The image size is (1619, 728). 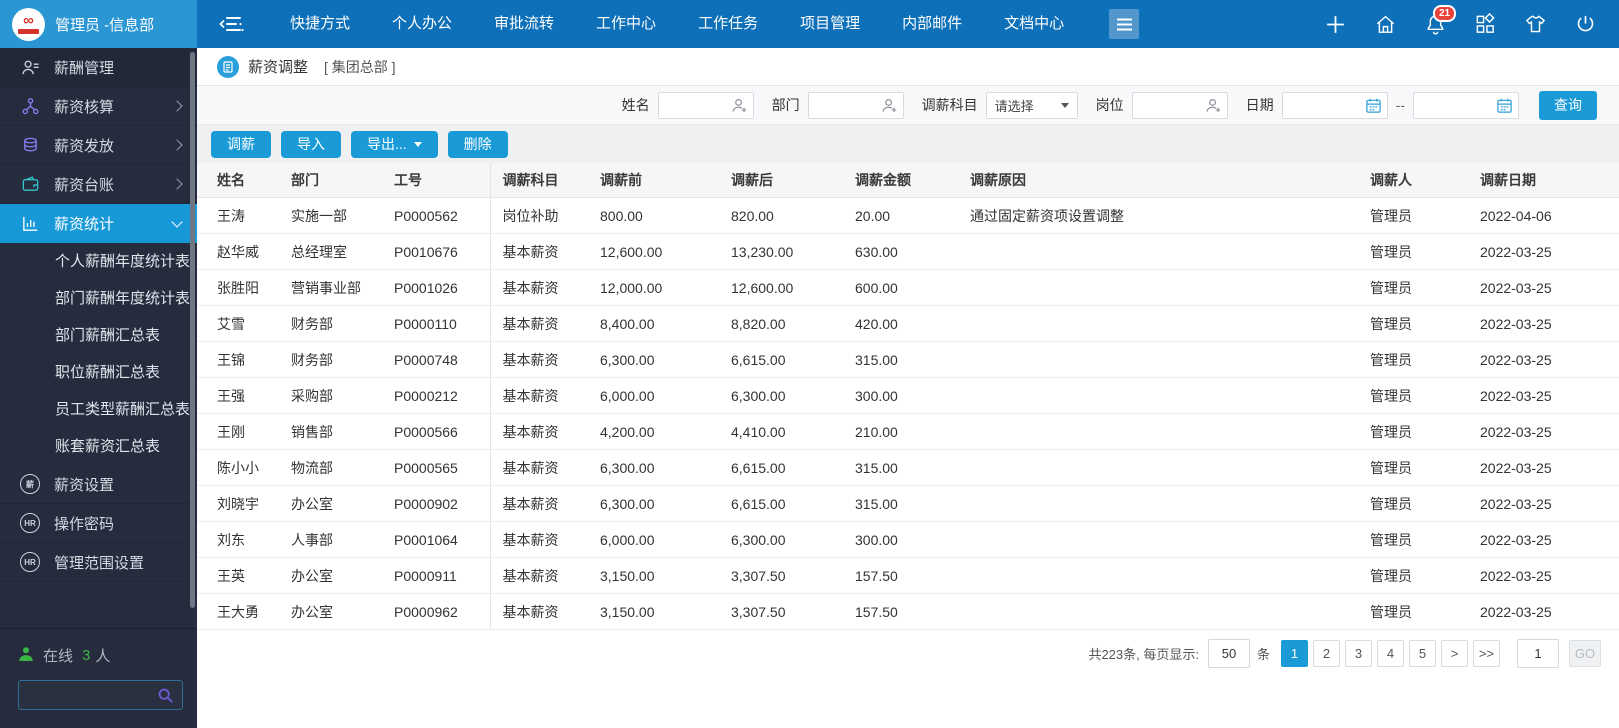 I want to click on column-header: 调薪人, so click(x=1413, y=180).